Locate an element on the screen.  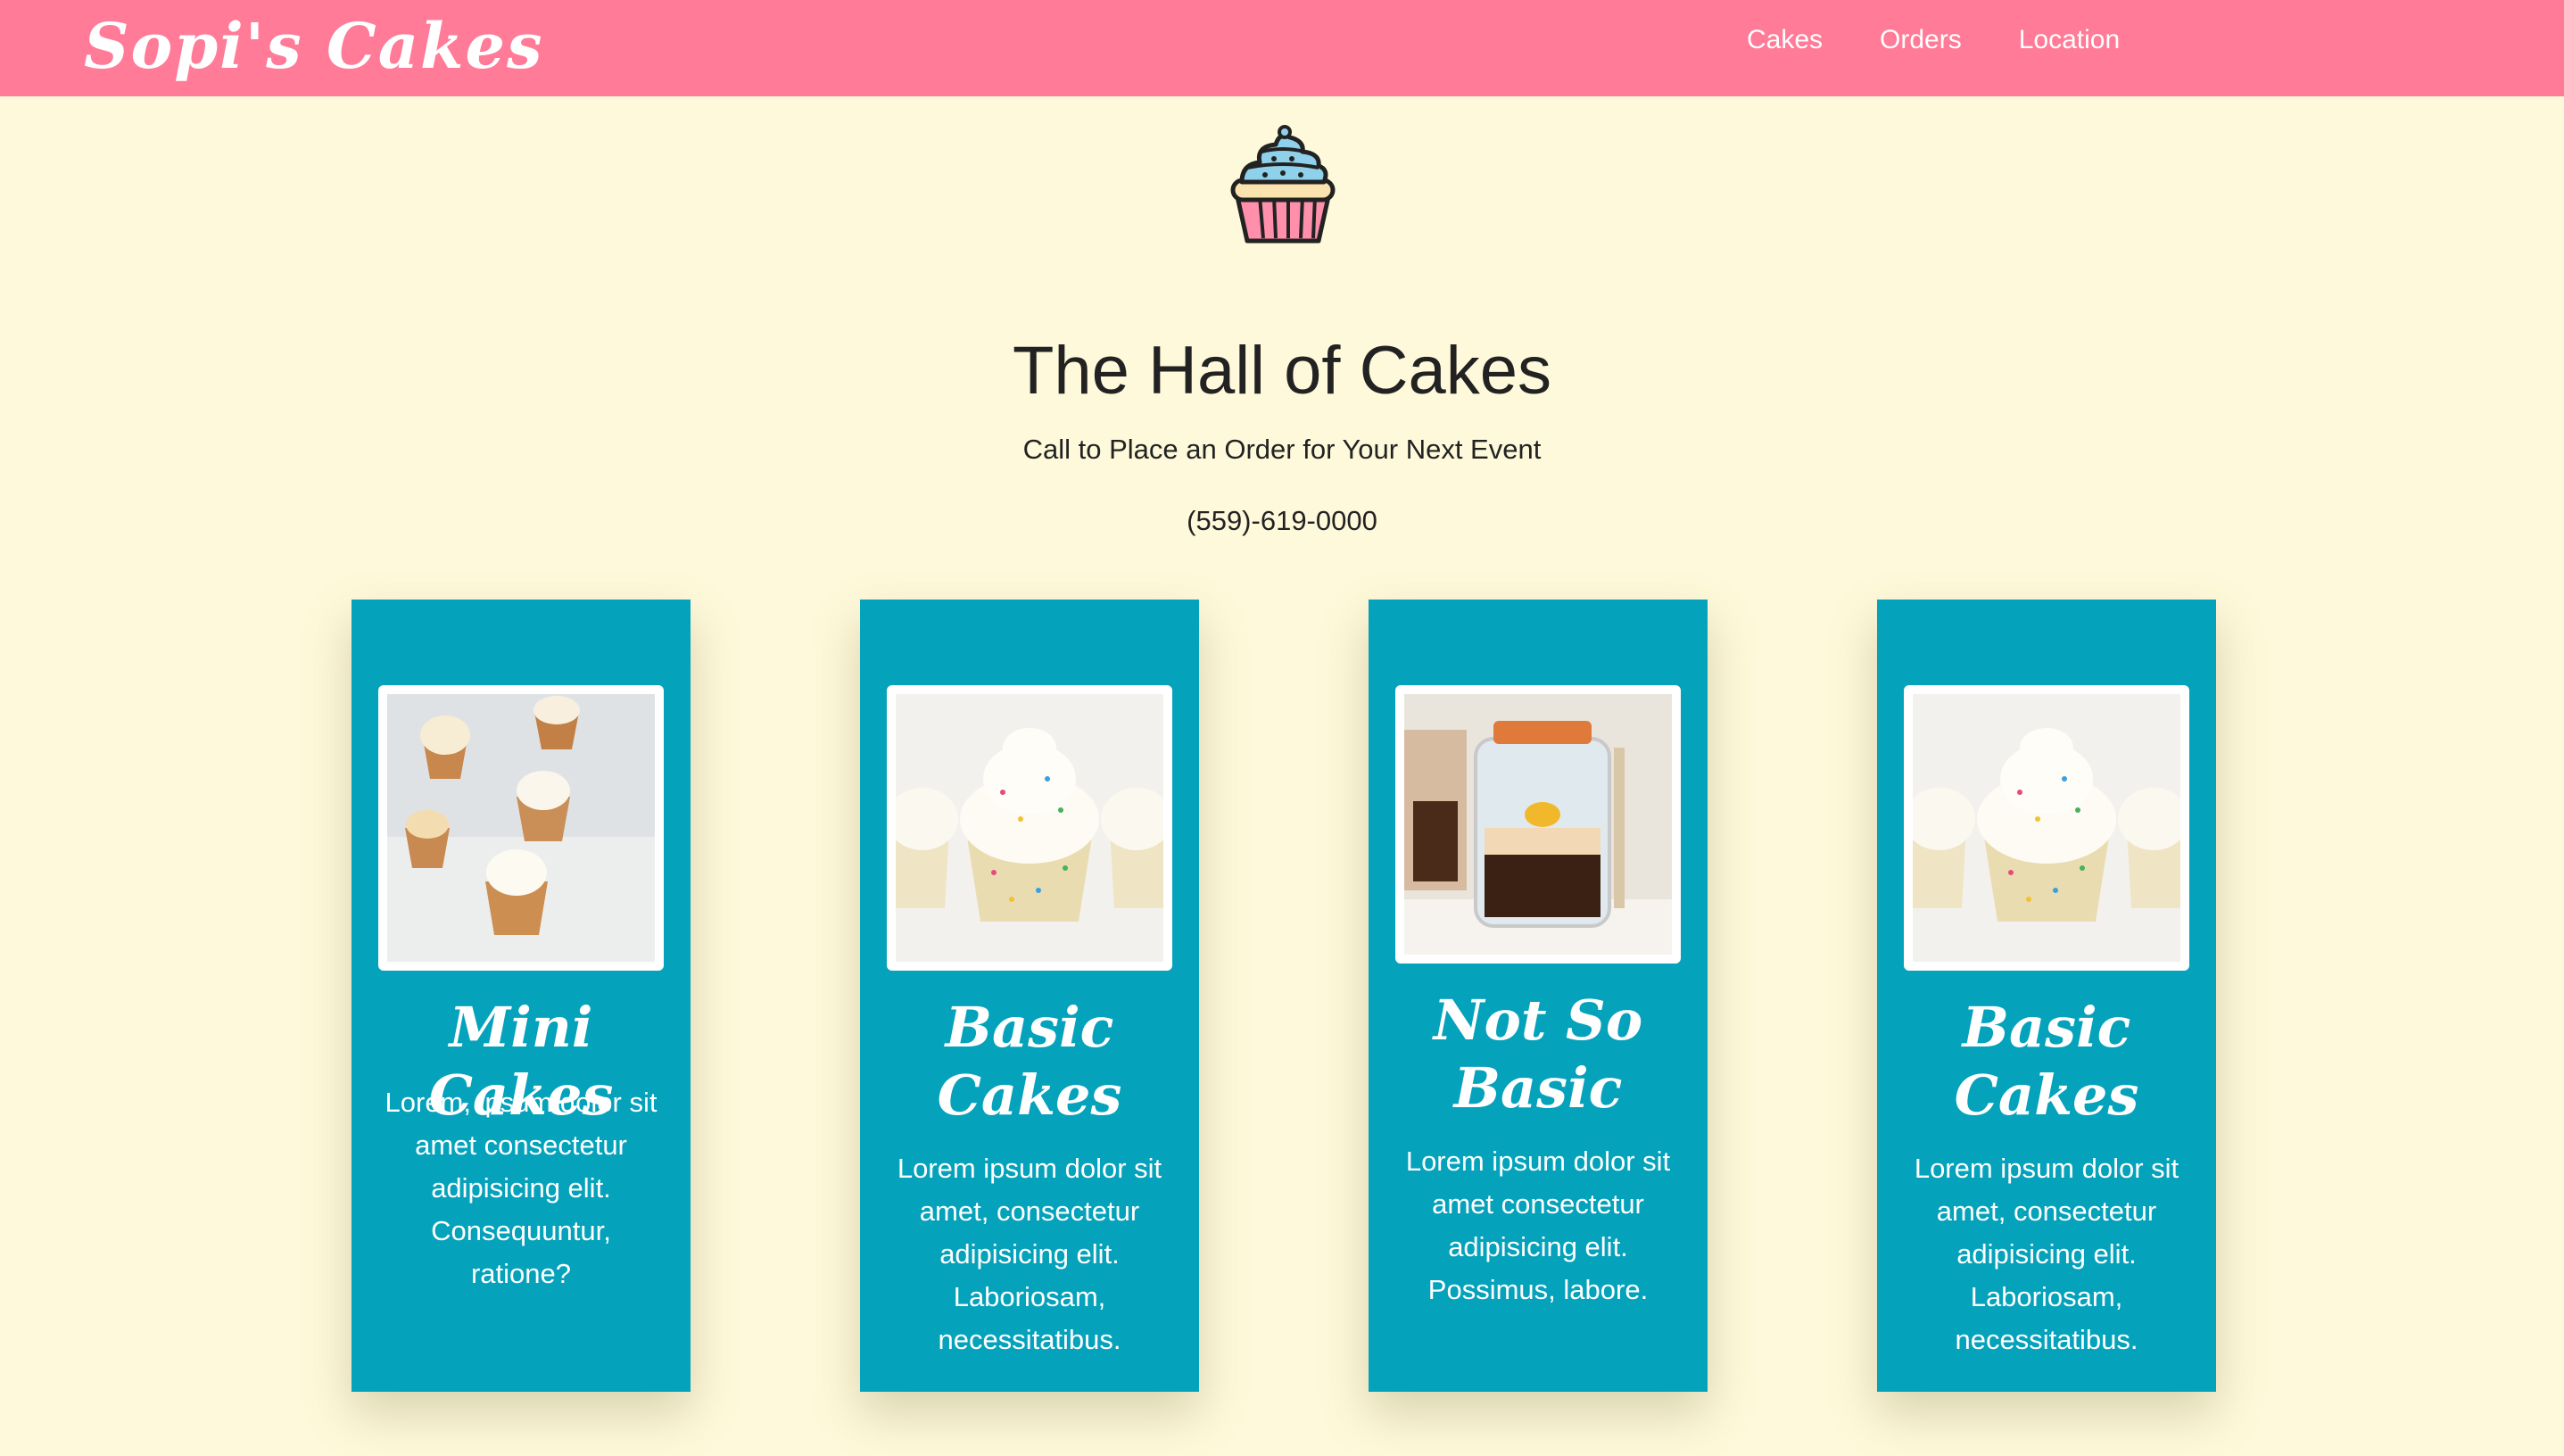
nav-link-location: Location is located at coordinates (2069, 40).